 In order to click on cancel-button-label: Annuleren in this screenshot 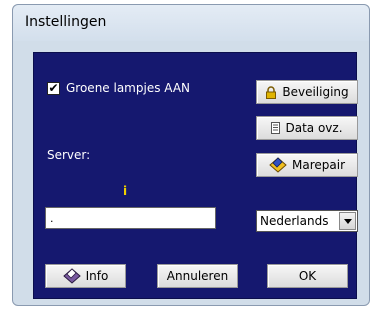, I will do `click(197, 276)`.